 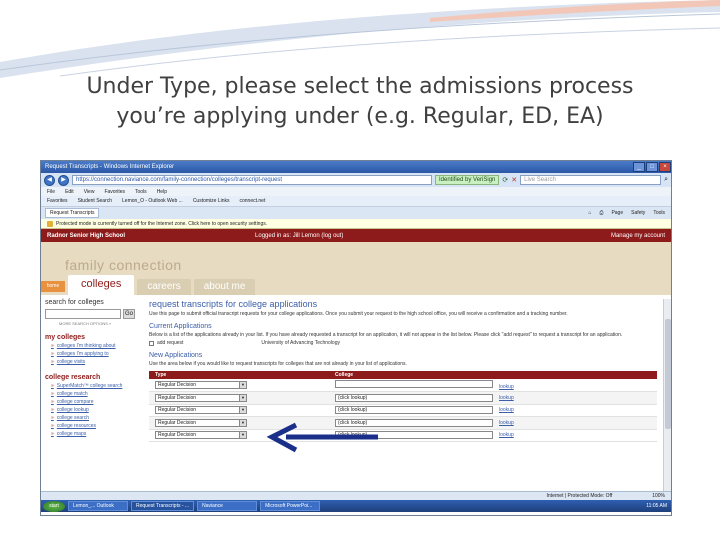 What do you see at coordinates (164, 287) in the screenshot?
I see `tab-careers: careers` at bounding box center [164, 287].